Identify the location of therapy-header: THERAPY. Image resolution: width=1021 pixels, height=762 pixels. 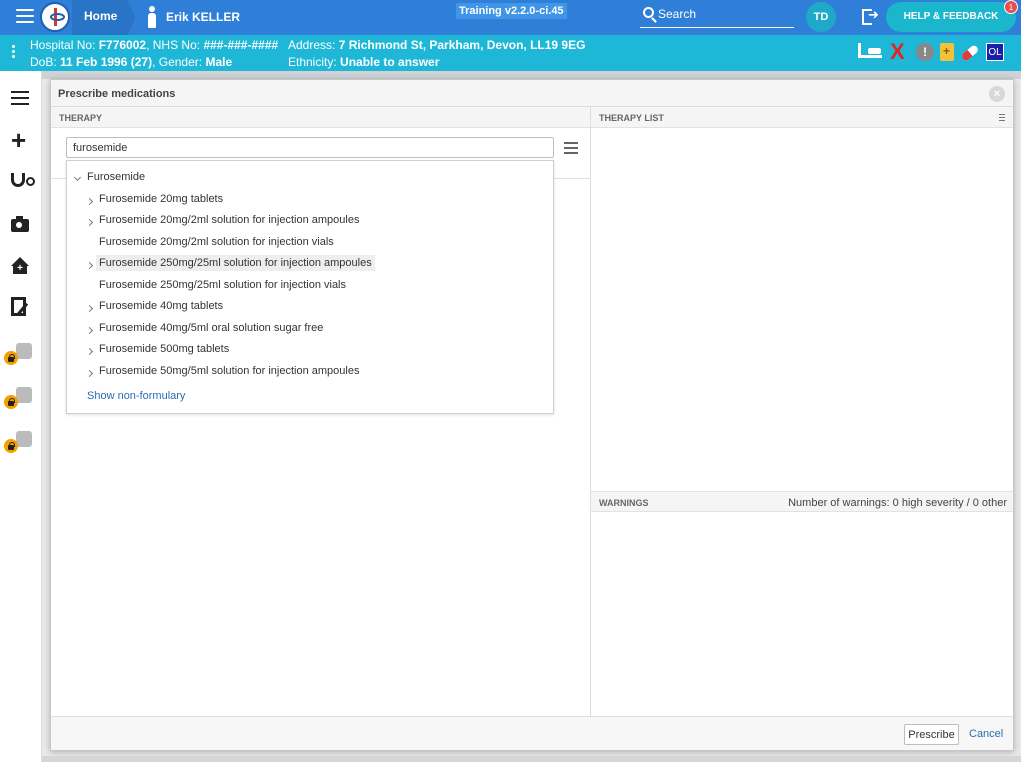
(320, 117).